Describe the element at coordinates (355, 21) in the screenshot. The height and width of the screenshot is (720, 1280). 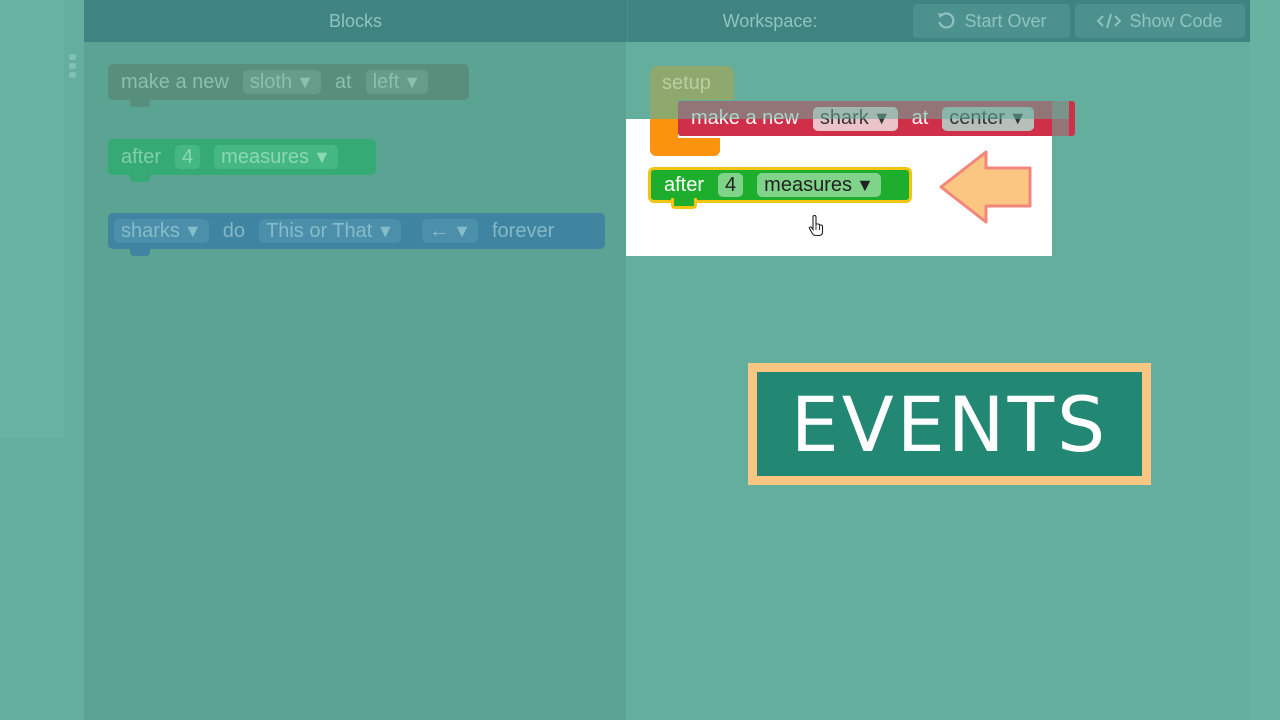
I see `blocks-title: Blocks` at that location.